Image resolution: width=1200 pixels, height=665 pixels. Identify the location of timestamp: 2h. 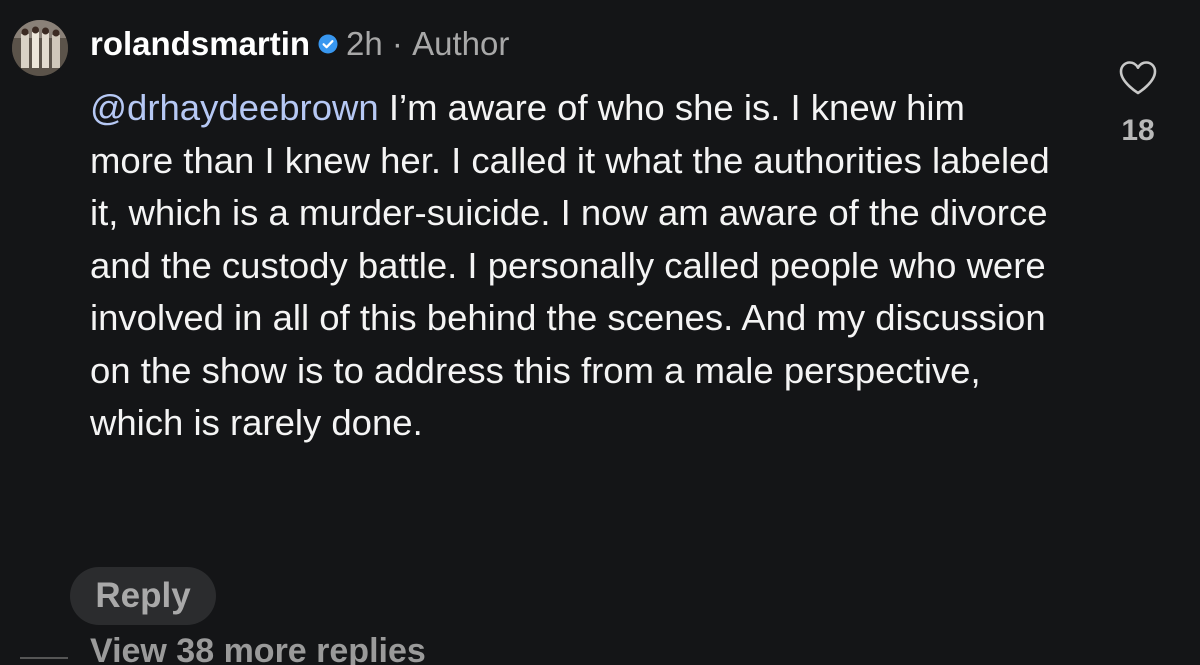
(364, 43).